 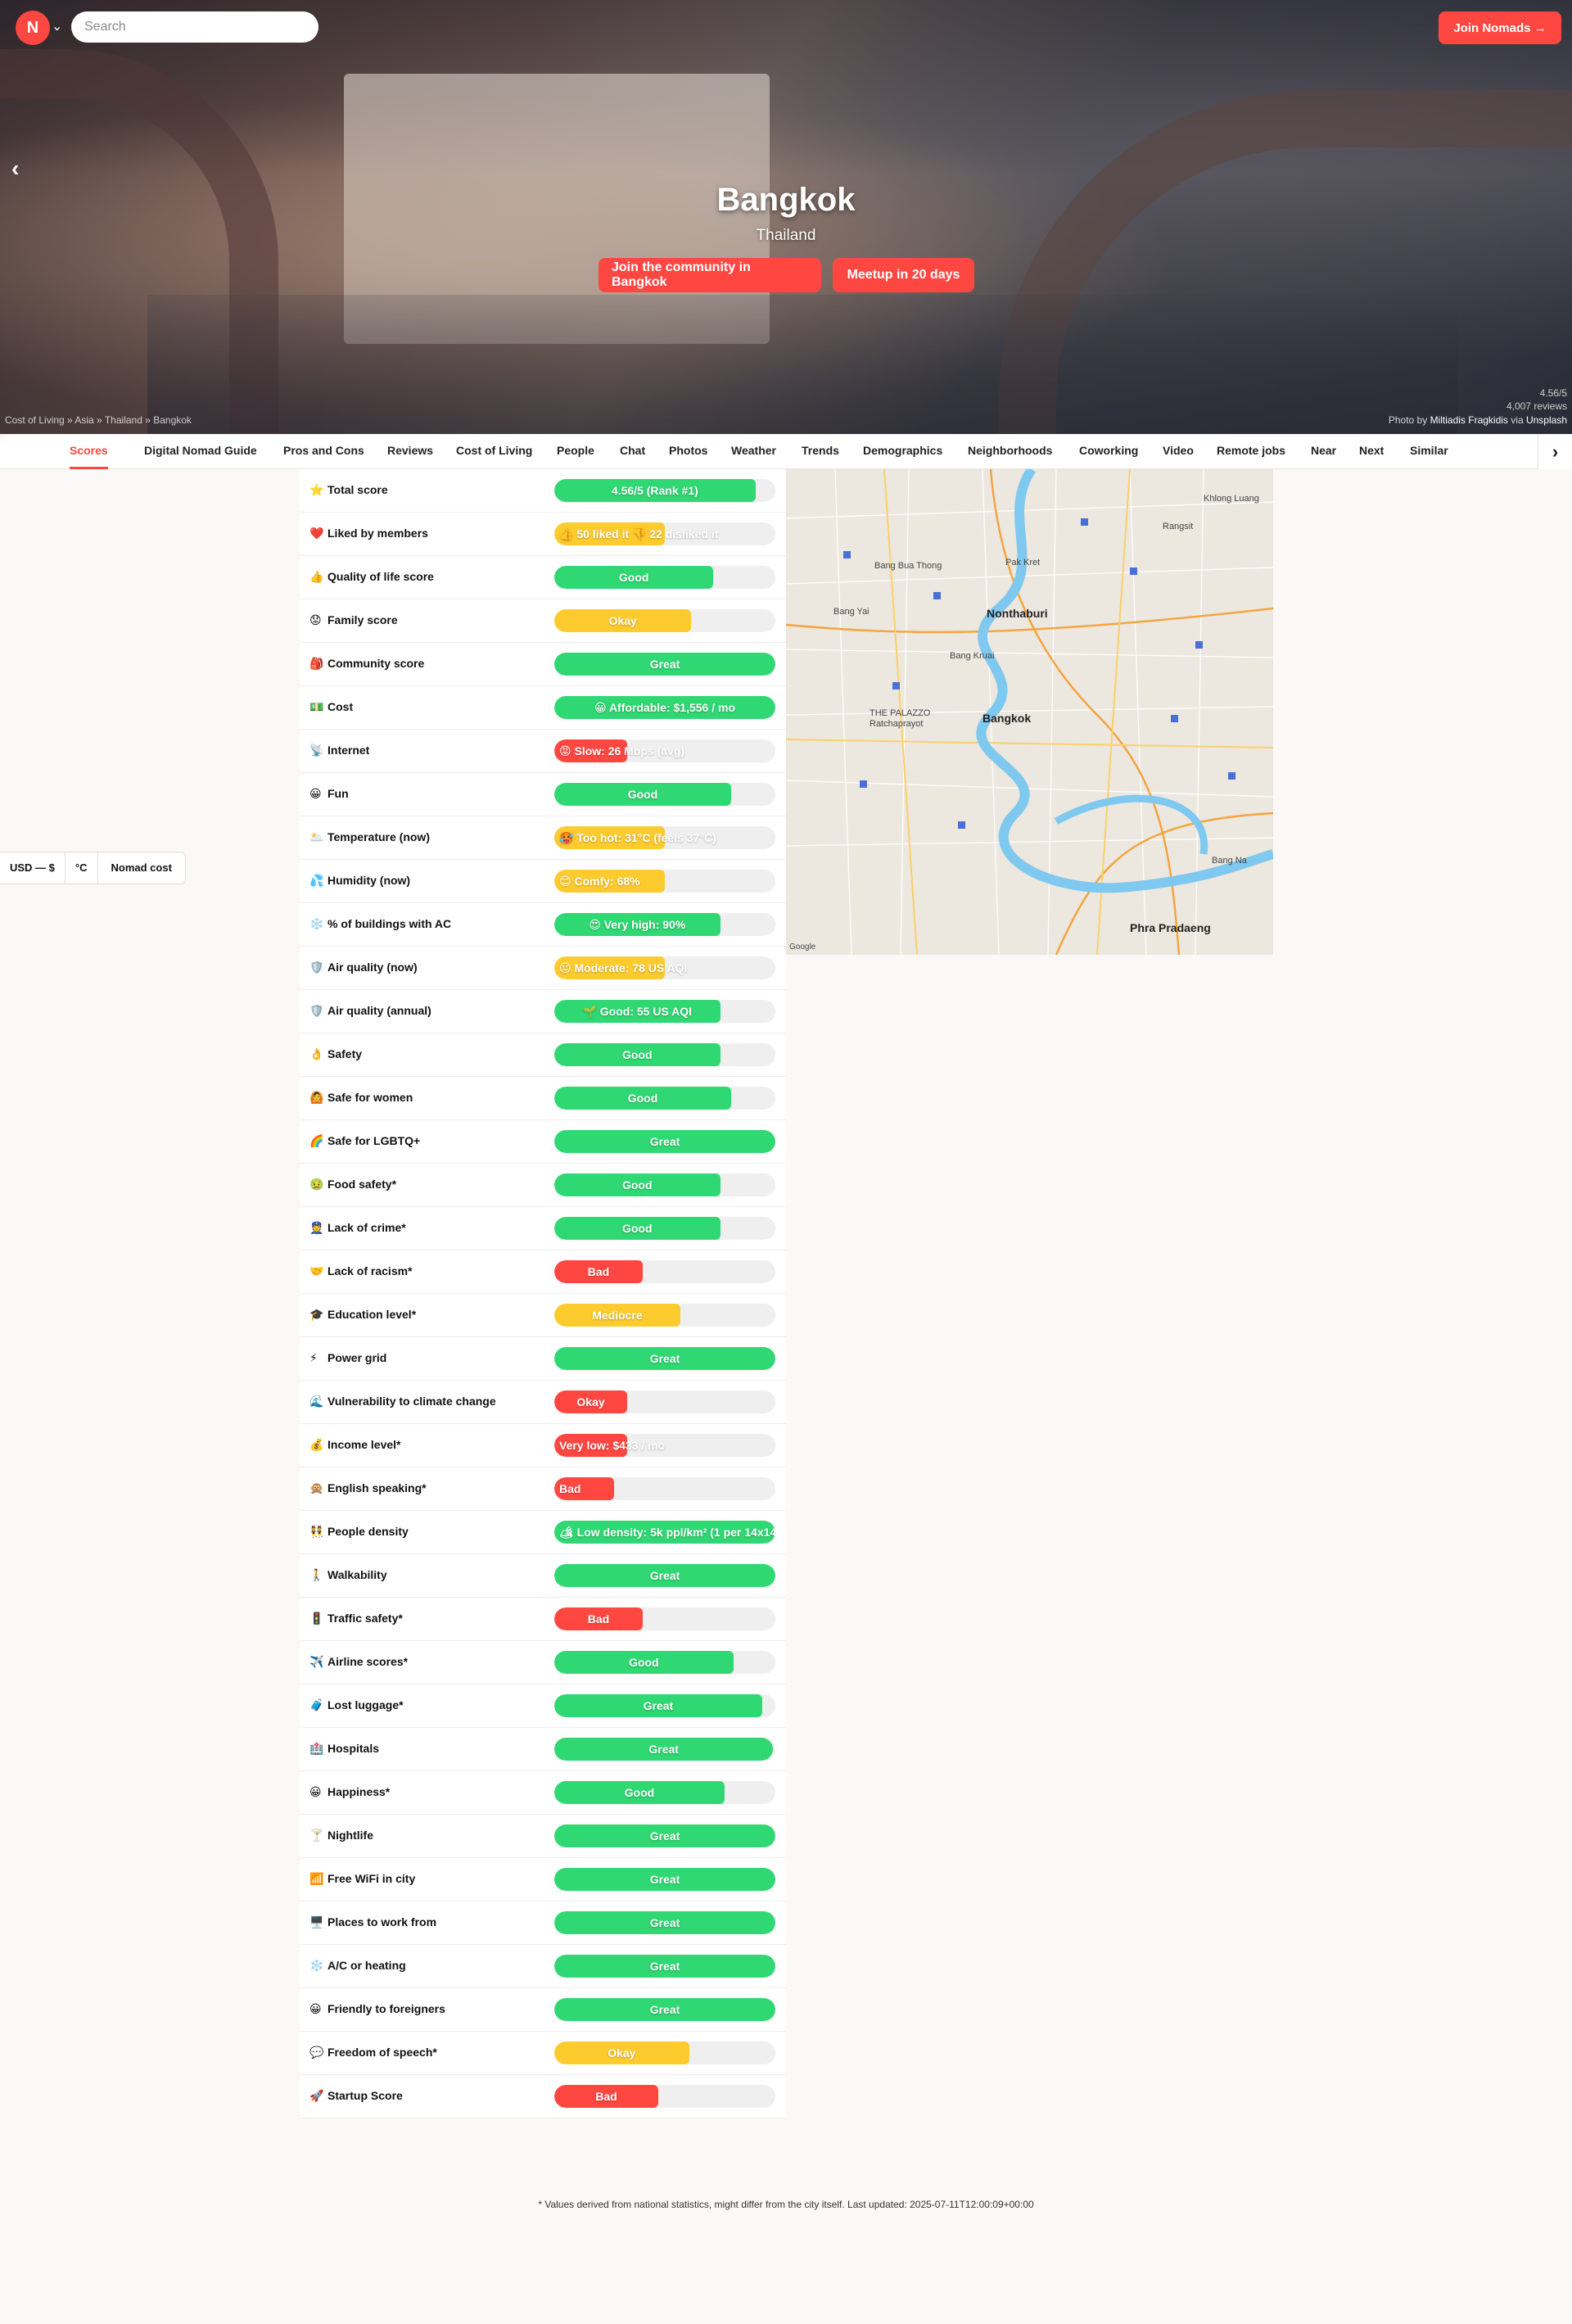 I want to click on tabs-scroll-right-icon: ›, so click(x=1555, y=452).